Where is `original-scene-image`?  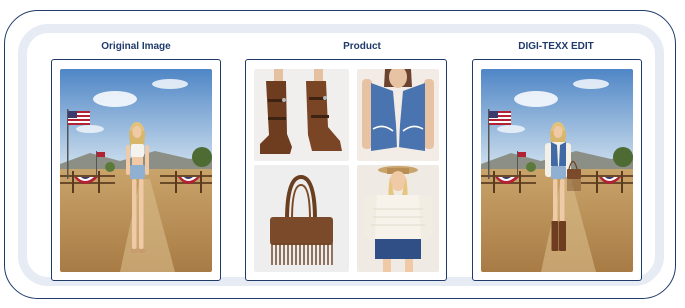
original-scene-image is located at coordinates (136, 170).